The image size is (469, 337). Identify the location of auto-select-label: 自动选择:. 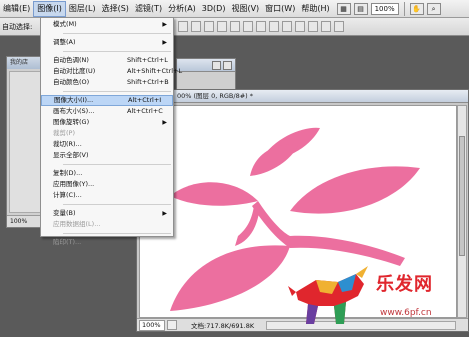
(17, 26).